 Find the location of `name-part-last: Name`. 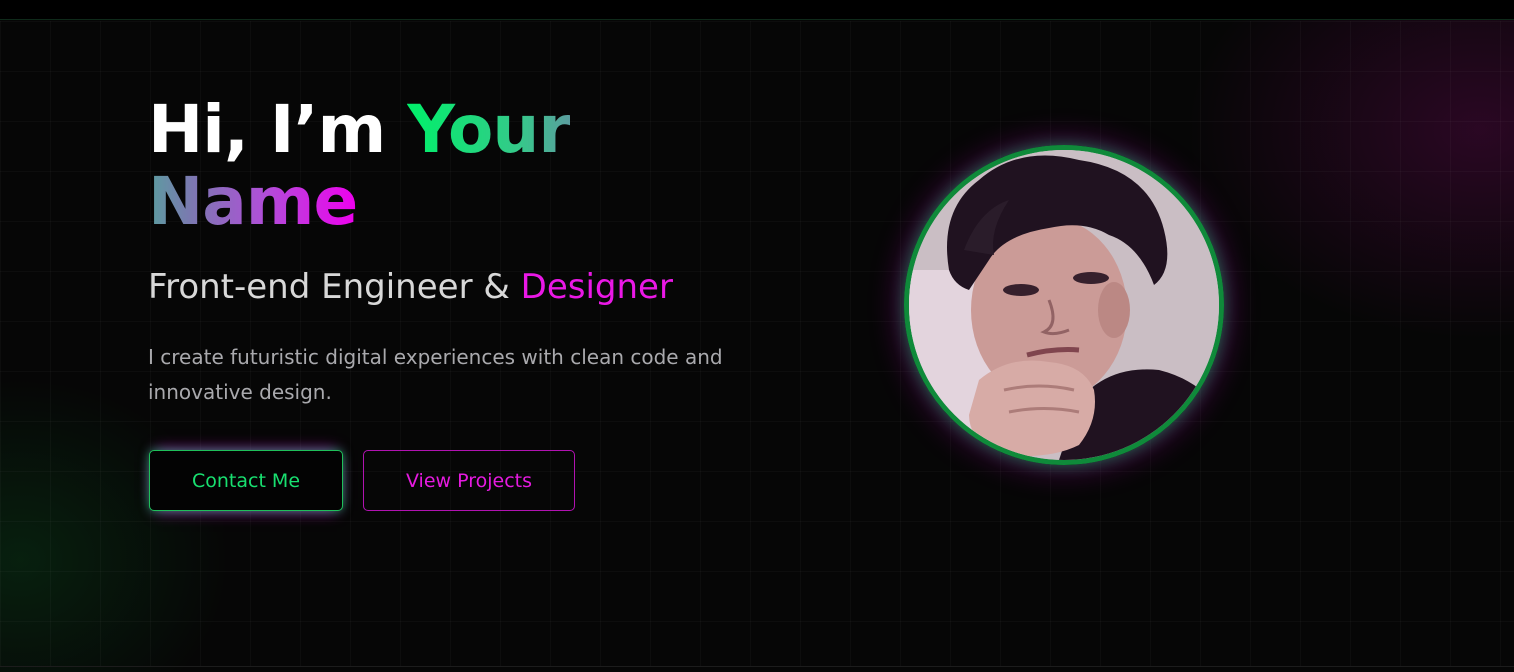

name-part-last: Name is located at coordinates (253, 201).